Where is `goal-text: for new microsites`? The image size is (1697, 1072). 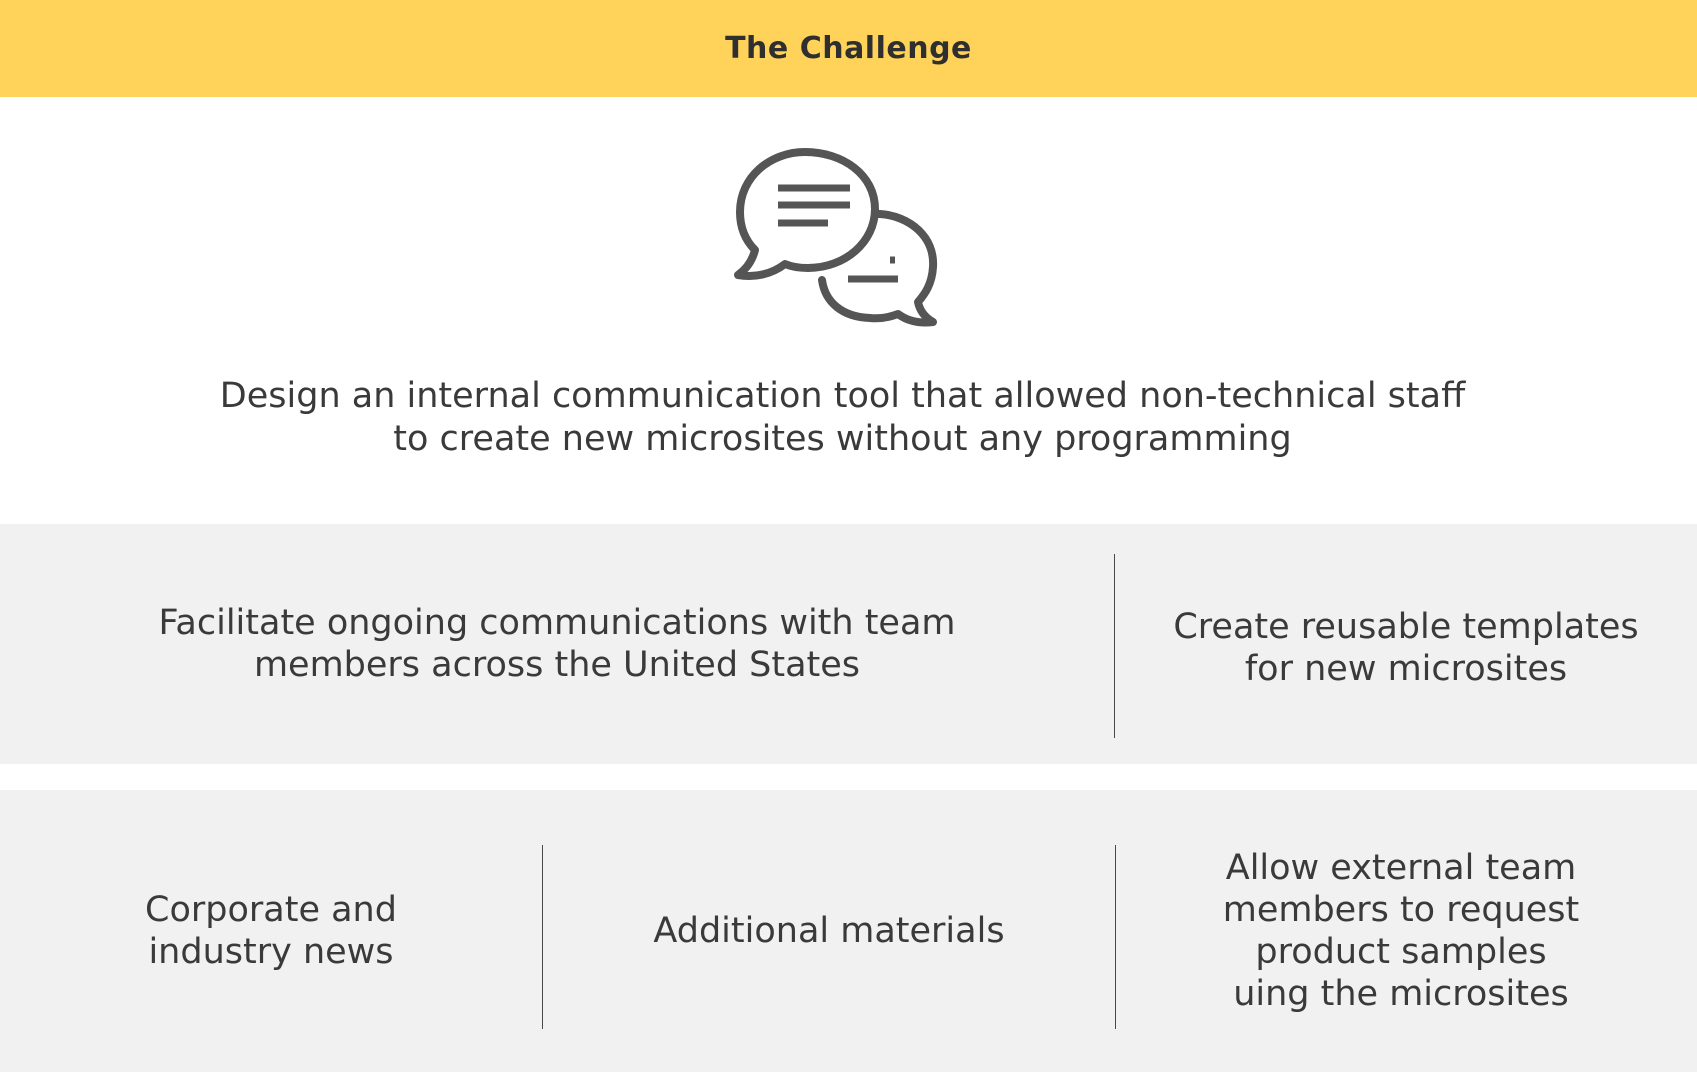
goal-text: for new microsites is located at coordinates (1406, 669).